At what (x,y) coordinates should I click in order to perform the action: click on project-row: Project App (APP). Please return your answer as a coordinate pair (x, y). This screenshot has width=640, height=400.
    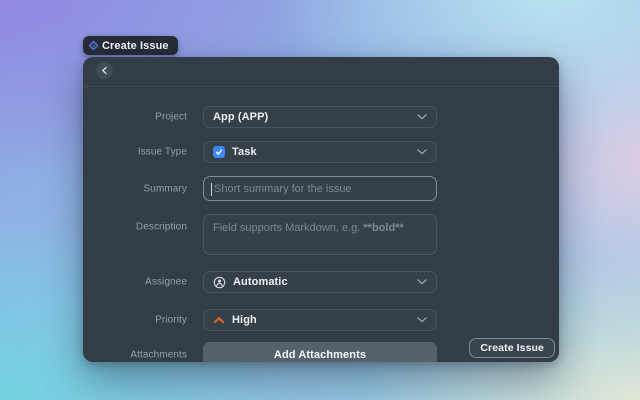
    Looking at the image, I should click on (321, 117).